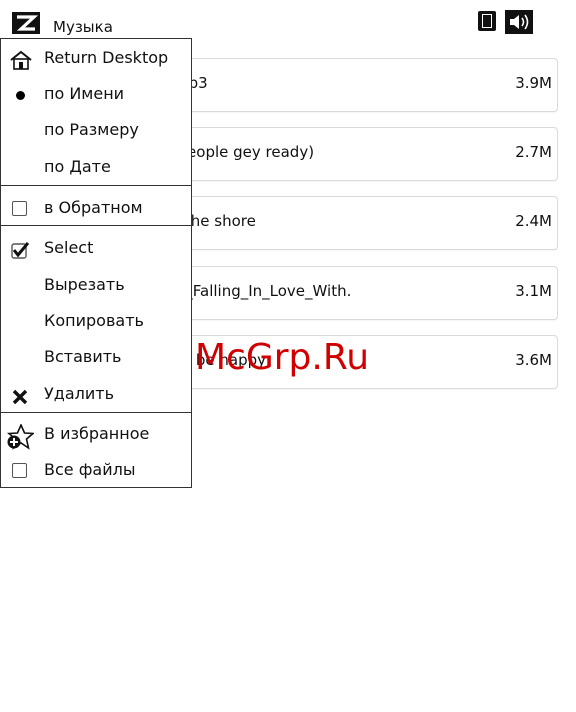  I want to click on menu-item-all-files: Все файлы, so click(96, 470).